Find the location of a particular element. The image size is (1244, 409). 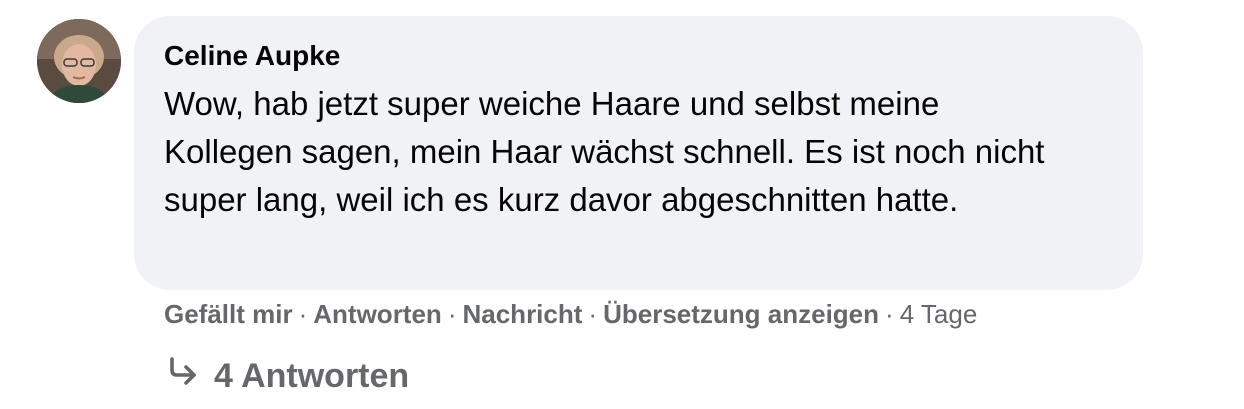

comment-author: Celine Aupke is located at coordinates (252, 56).